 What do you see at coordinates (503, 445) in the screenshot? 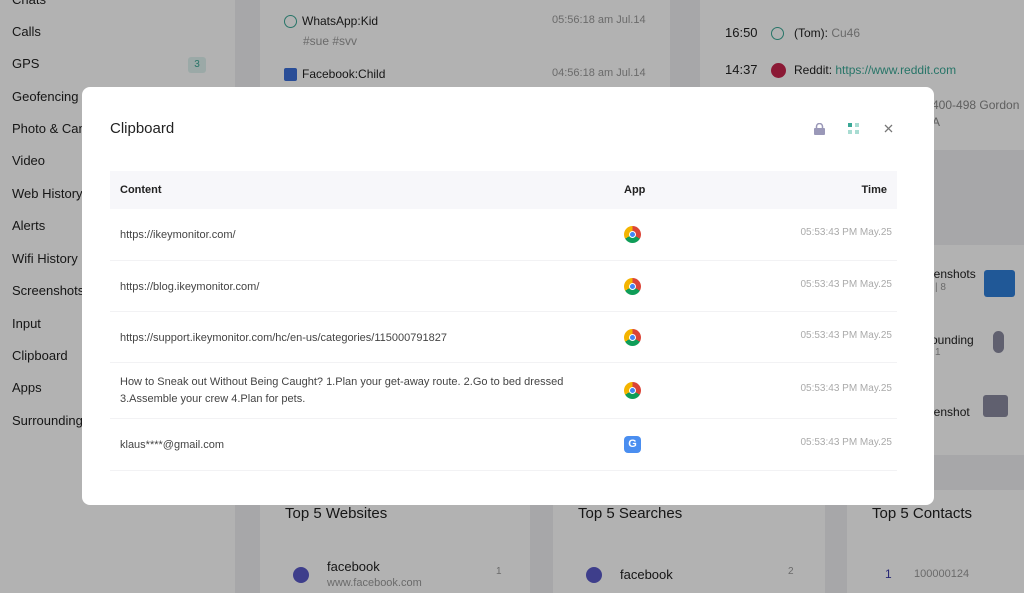
I see `table-row: klaus****@gmail.com G 05:53:43 PM May.25` at bounding box center [503, 445].